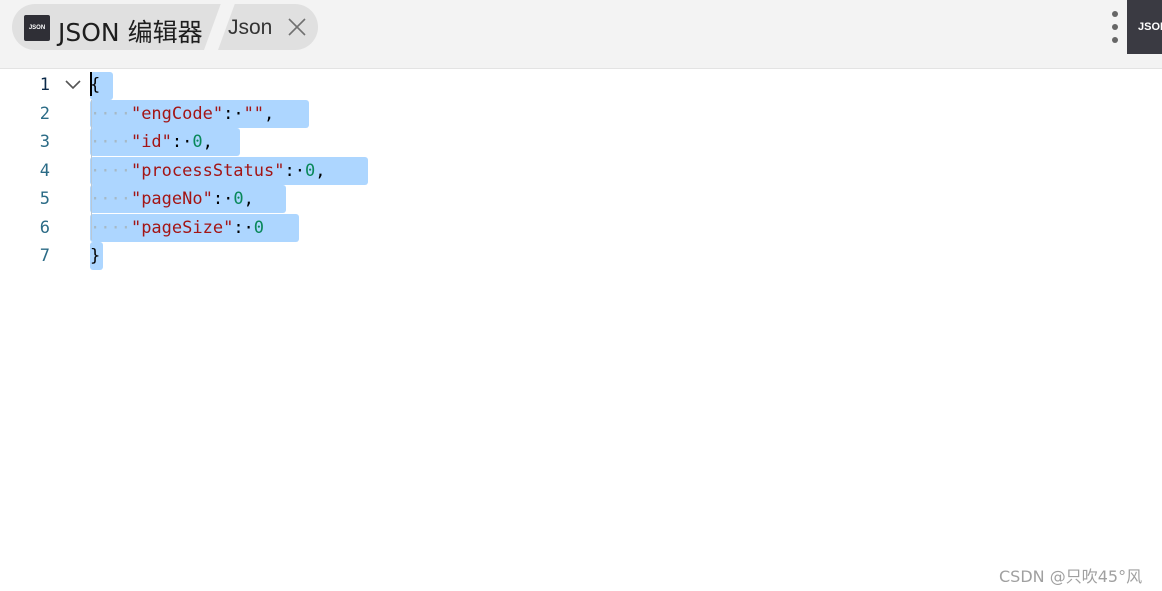  Describe the element at coordinates (73, 85) in the screenshot. I see `chevron-down-icon` at that location.